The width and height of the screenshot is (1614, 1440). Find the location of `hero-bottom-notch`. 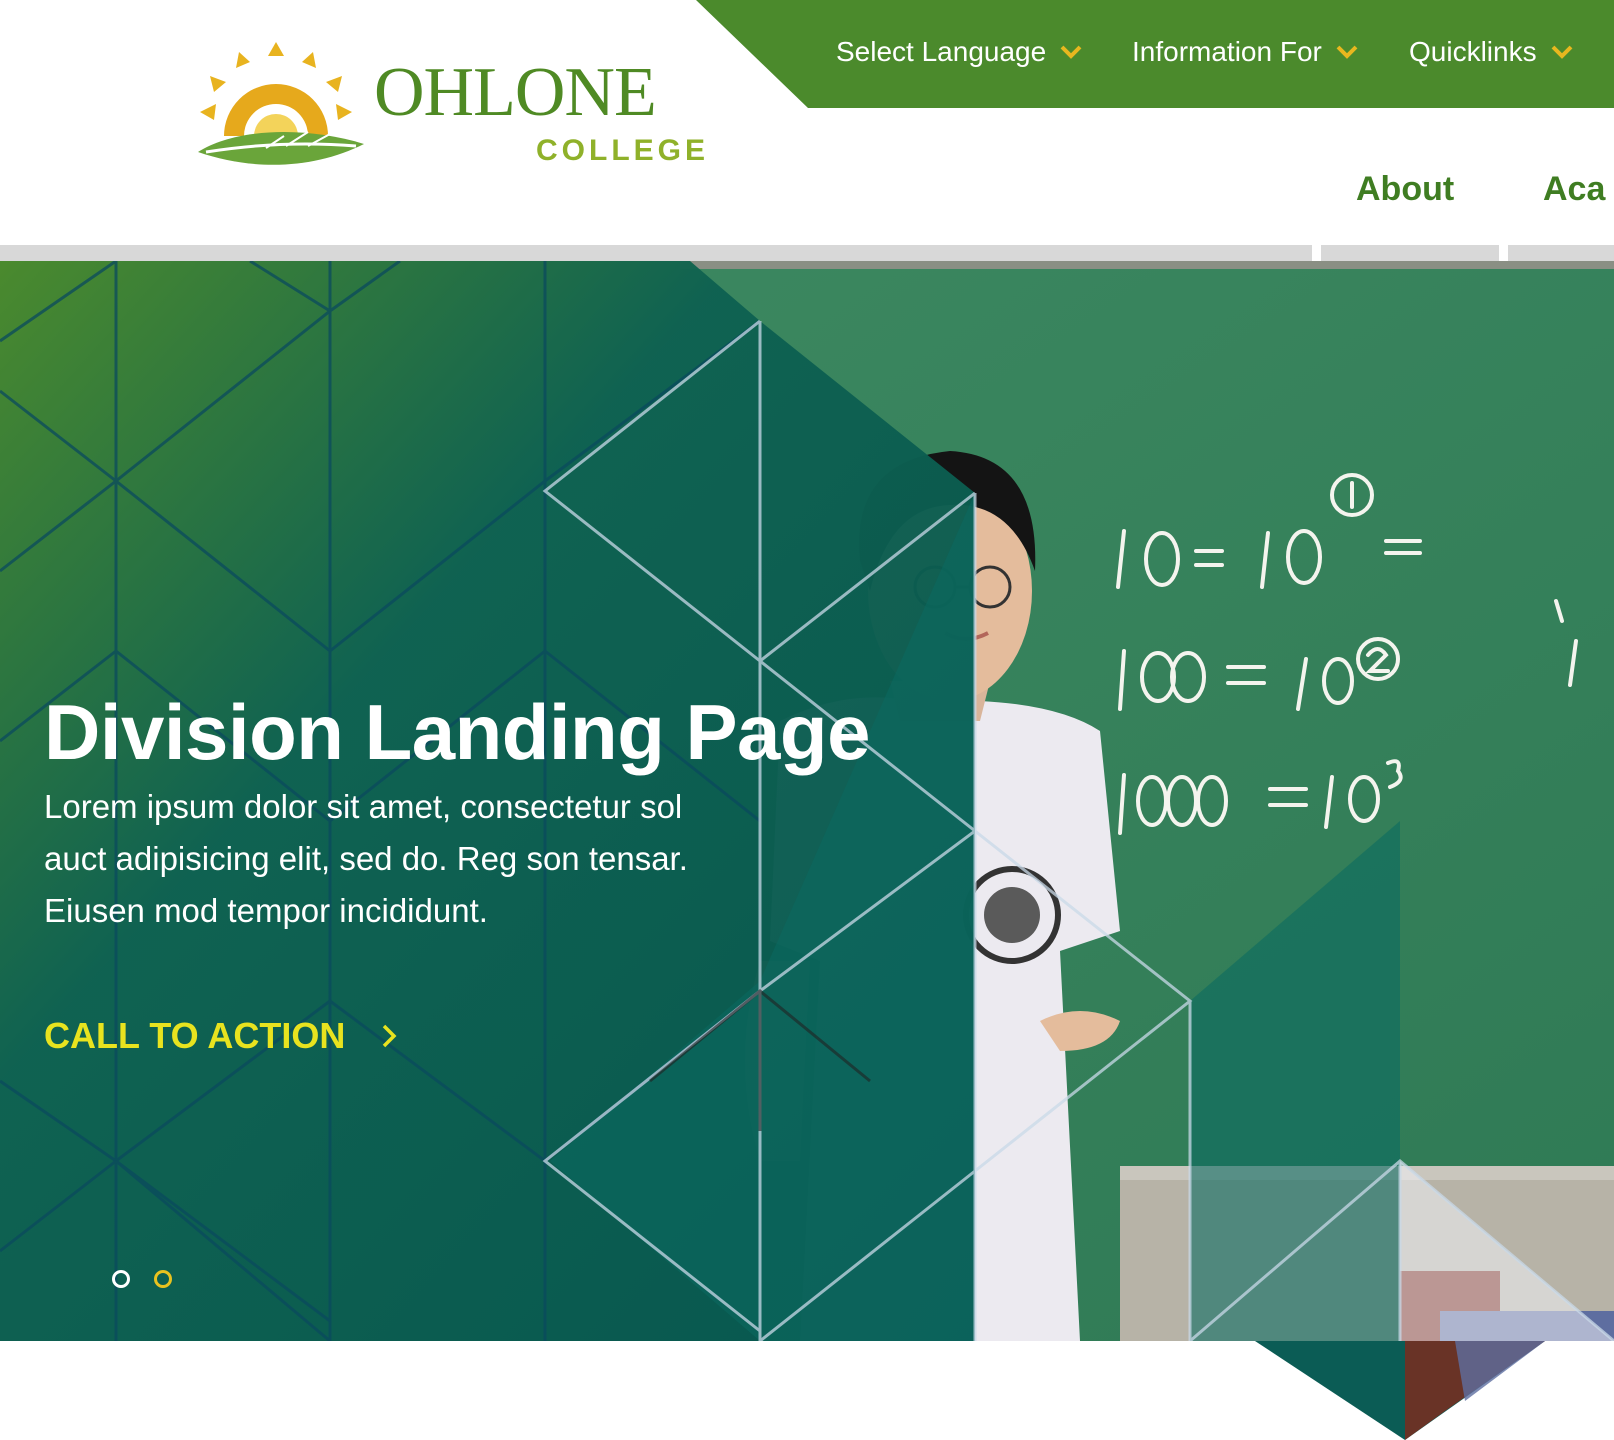

hero-bottom-notch is located at coordinates (1400, 1390).